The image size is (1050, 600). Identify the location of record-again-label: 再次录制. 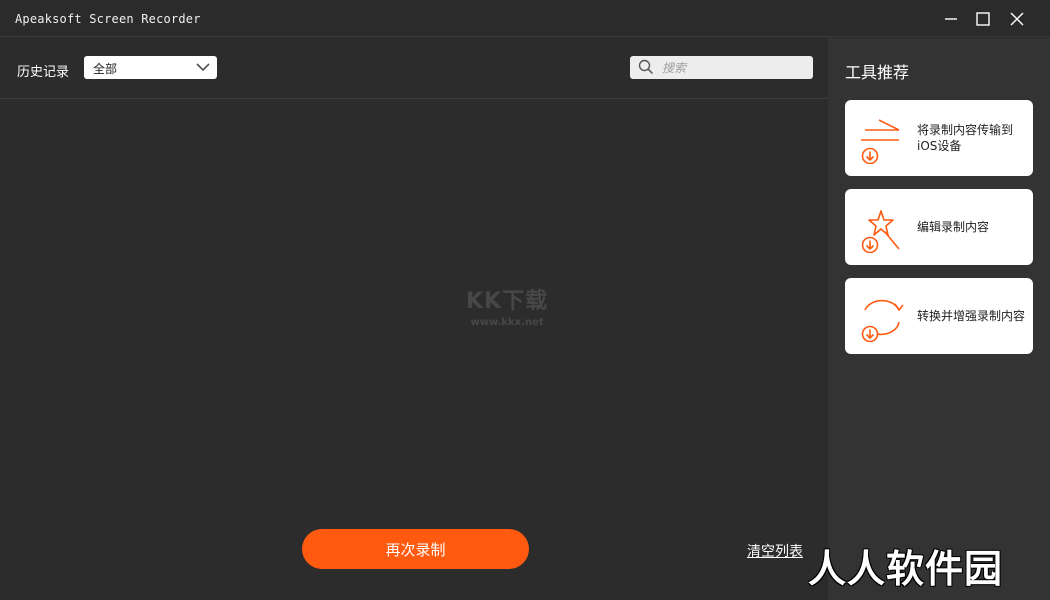
(415, 550).